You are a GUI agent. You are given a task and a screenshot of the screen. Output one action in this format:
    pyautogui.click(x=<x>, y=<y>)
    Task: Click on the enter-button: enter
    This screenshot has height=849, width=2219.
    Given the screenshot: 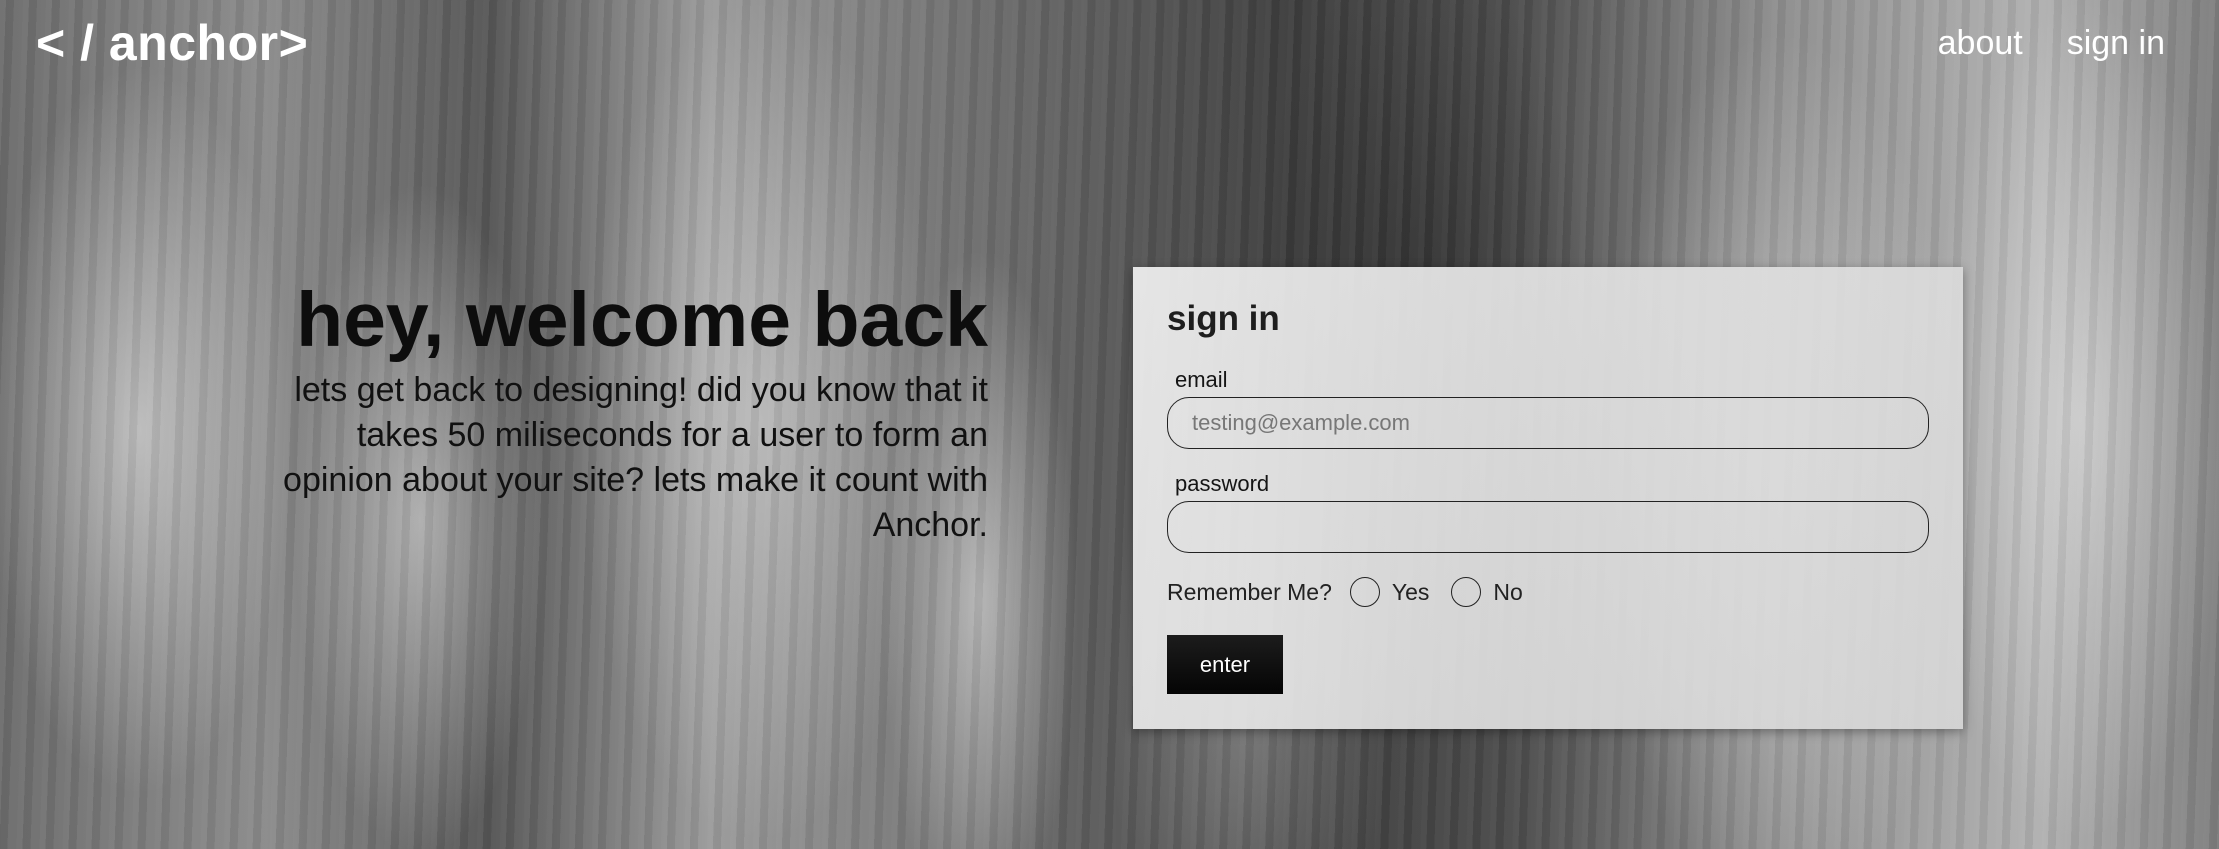 What is the action you would take?
    pyautogui.click(x=1225, y=664)
    